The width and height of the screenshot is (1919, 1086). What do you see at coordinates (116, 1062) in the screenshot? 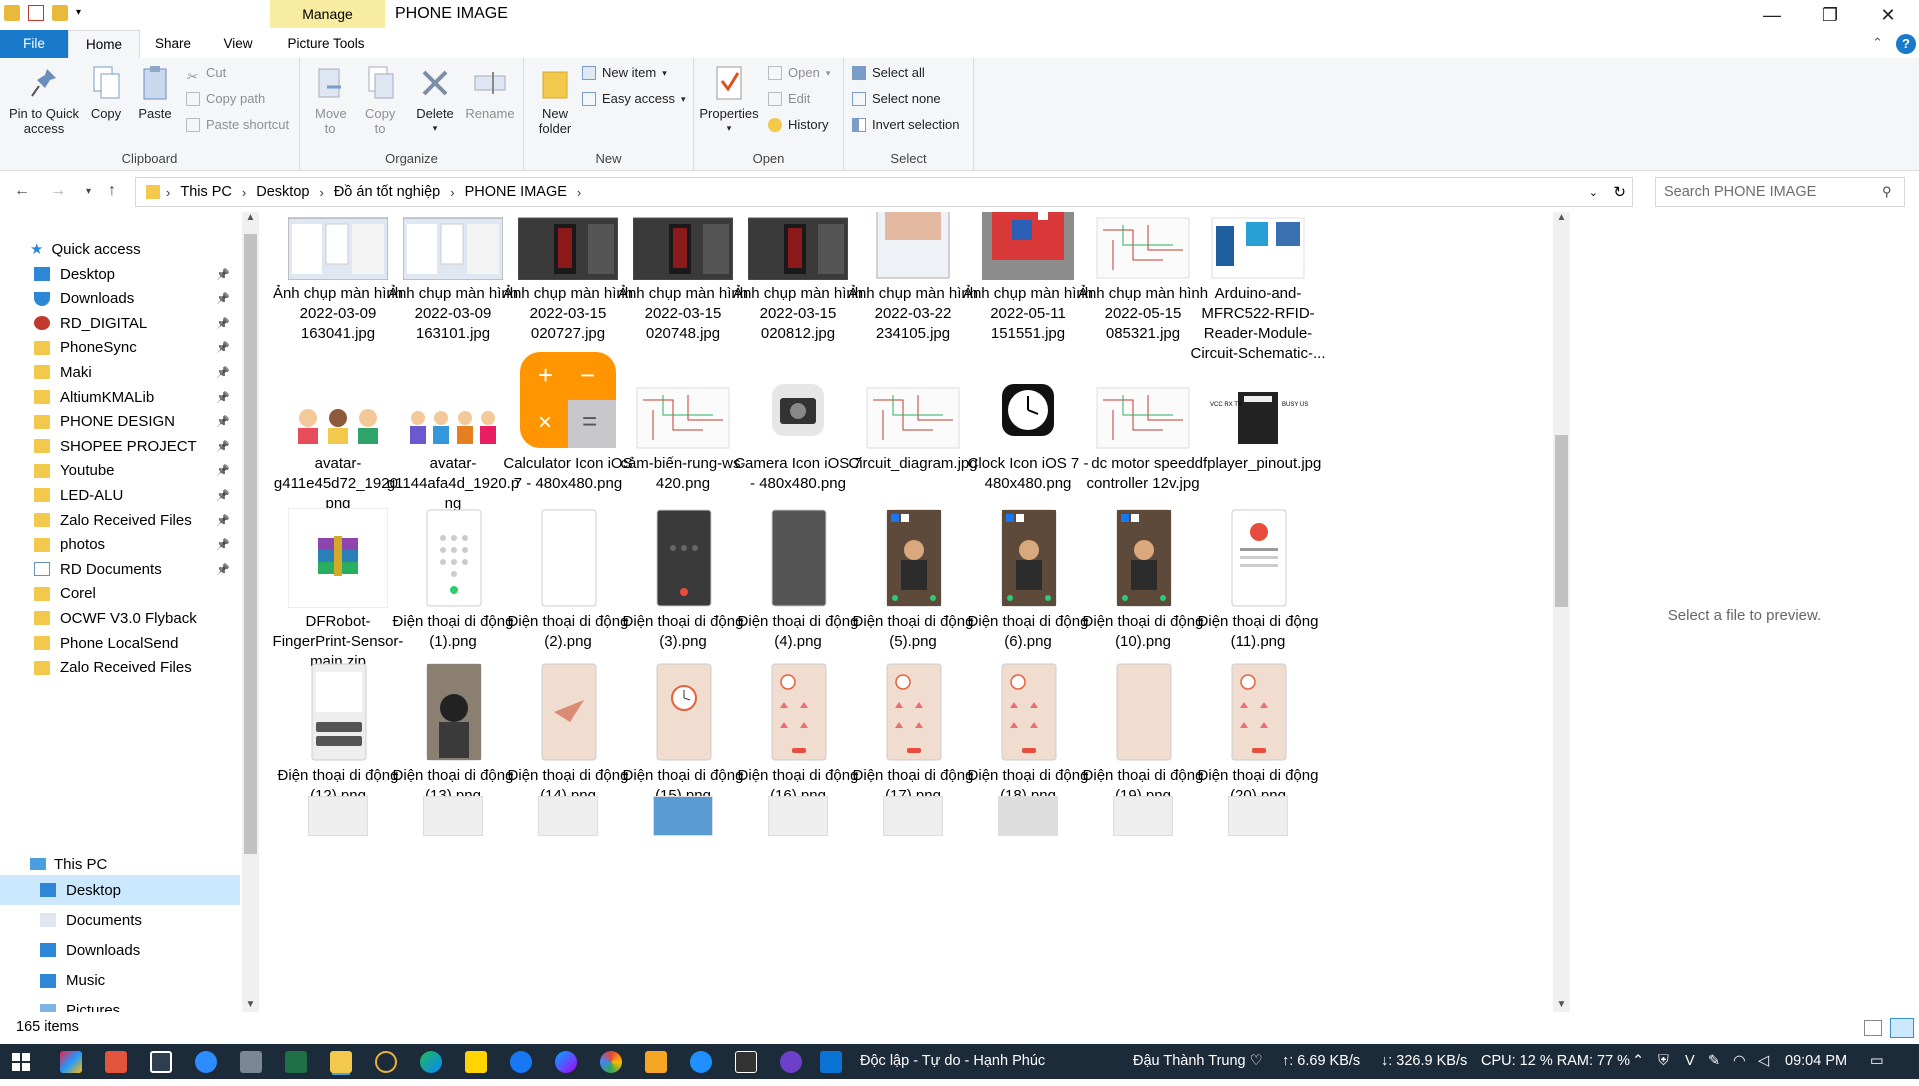
I see `recorder-app-icon` at bounding box center [116, 1062].